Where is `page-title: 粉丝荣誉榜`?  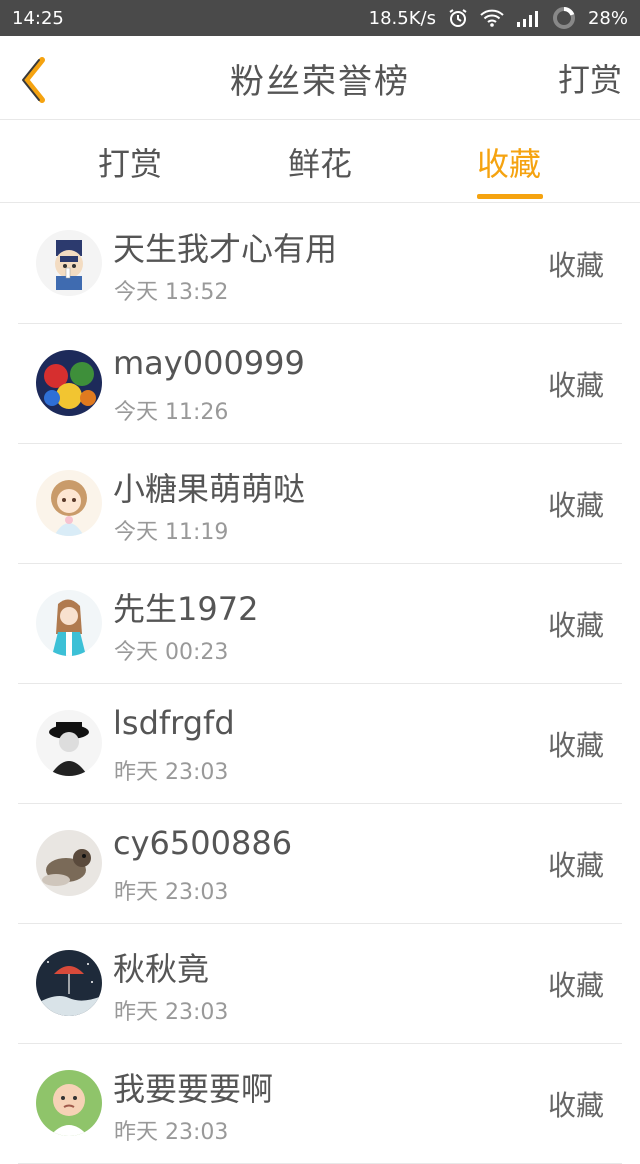
page-title: 粉丝荣誉榜 is located at coordinates (320, 81).